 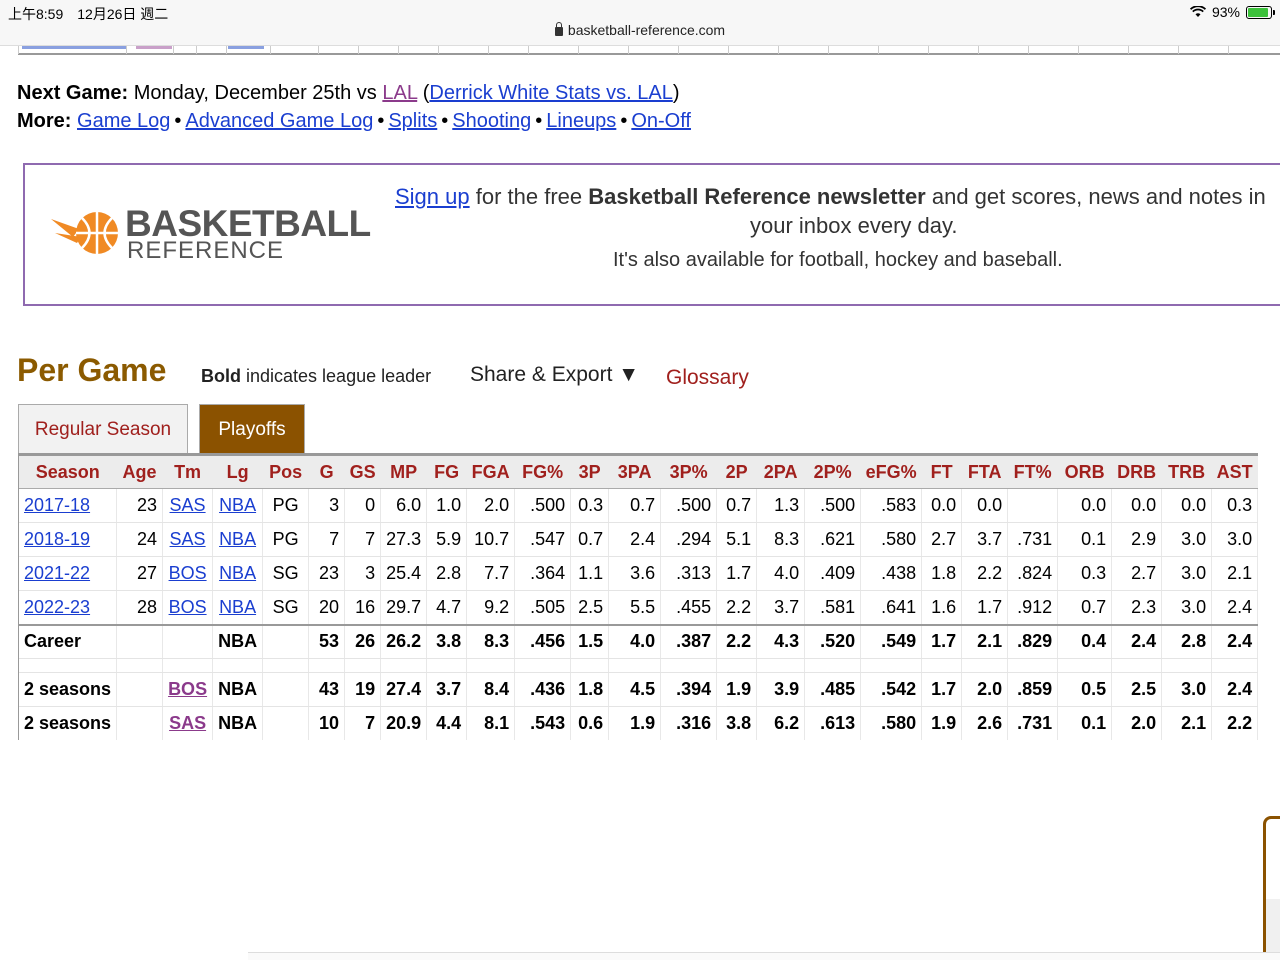 I want to click on cell-tm: SAS, so click(x=188, y=723).